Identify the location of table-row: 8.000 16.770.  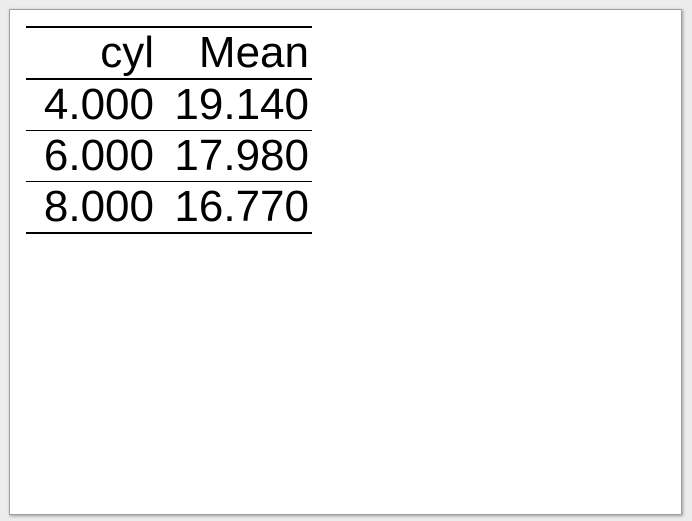
(169, 207).